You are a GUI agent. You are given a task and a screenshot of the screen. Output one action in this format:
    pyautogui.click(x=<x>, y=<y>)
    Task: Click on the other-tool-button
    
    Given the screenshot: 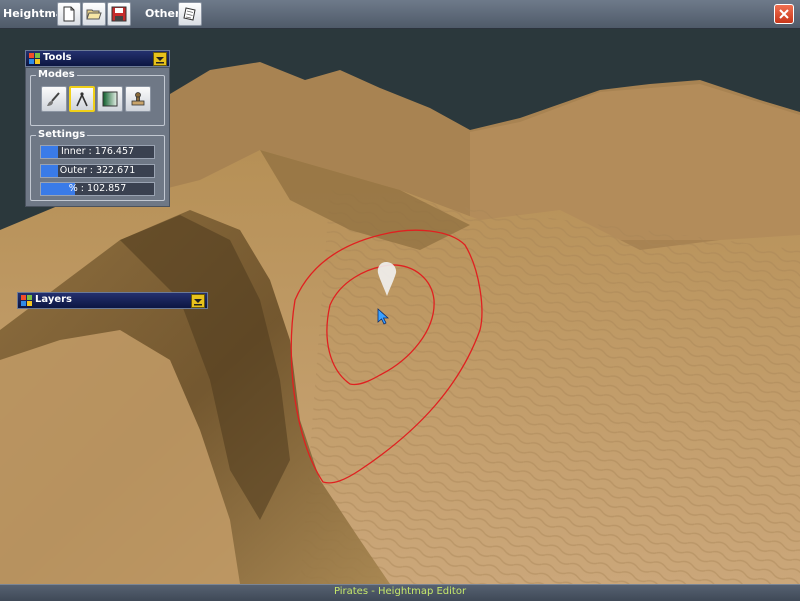 What is the action you would take?
    pyautogui.click(x=190, y=14)
    